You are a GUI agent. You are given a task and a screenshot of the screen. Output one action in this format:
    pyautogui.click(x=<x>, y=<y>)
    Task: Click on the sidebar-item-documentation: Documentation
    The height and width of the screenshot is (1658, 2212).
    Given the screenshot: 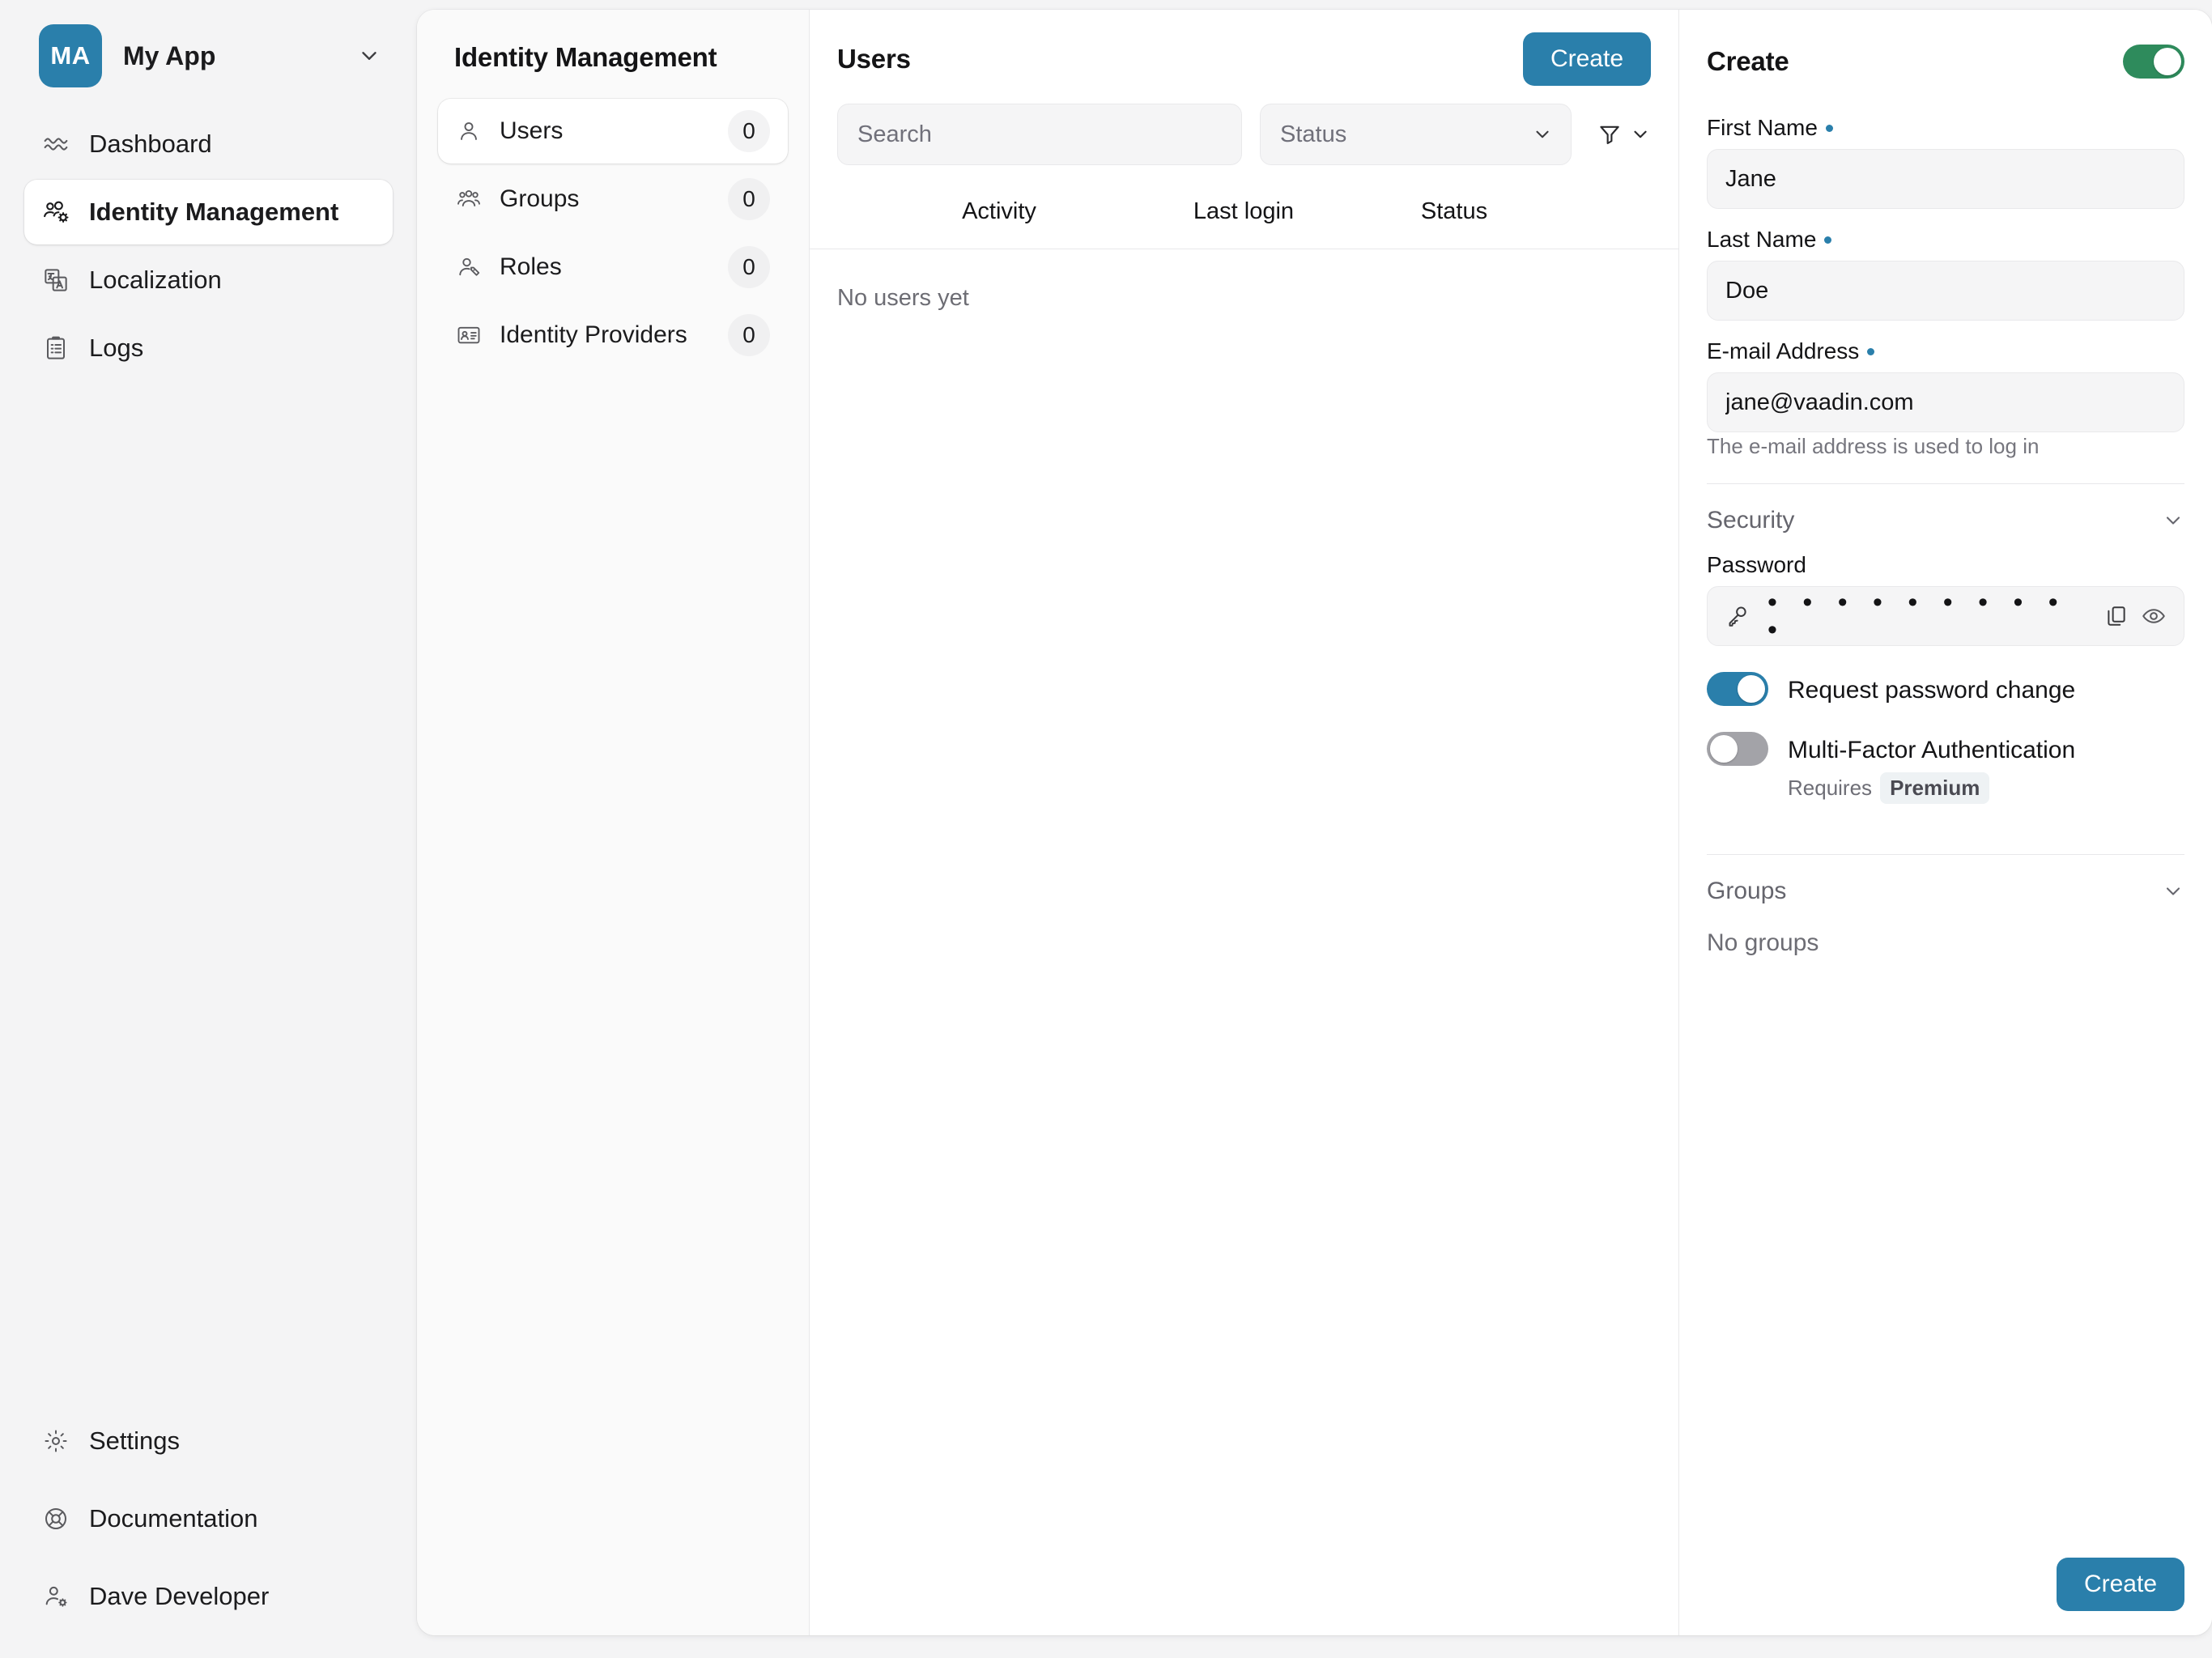 What is the action you would take?
    pyautogui.click(x=209, y=1518)
    